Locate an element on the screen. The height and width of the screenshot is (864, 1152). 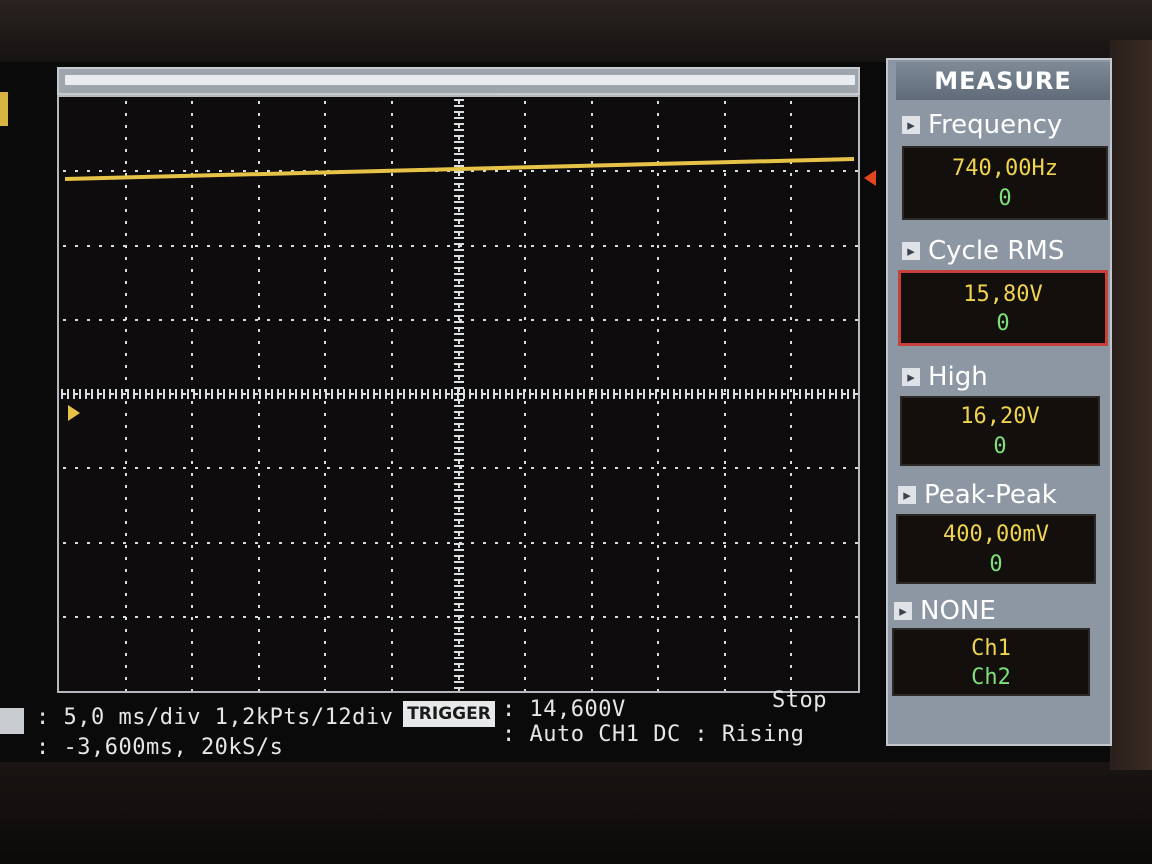
ch1-ground-marker is located at coordinates (74, 413).